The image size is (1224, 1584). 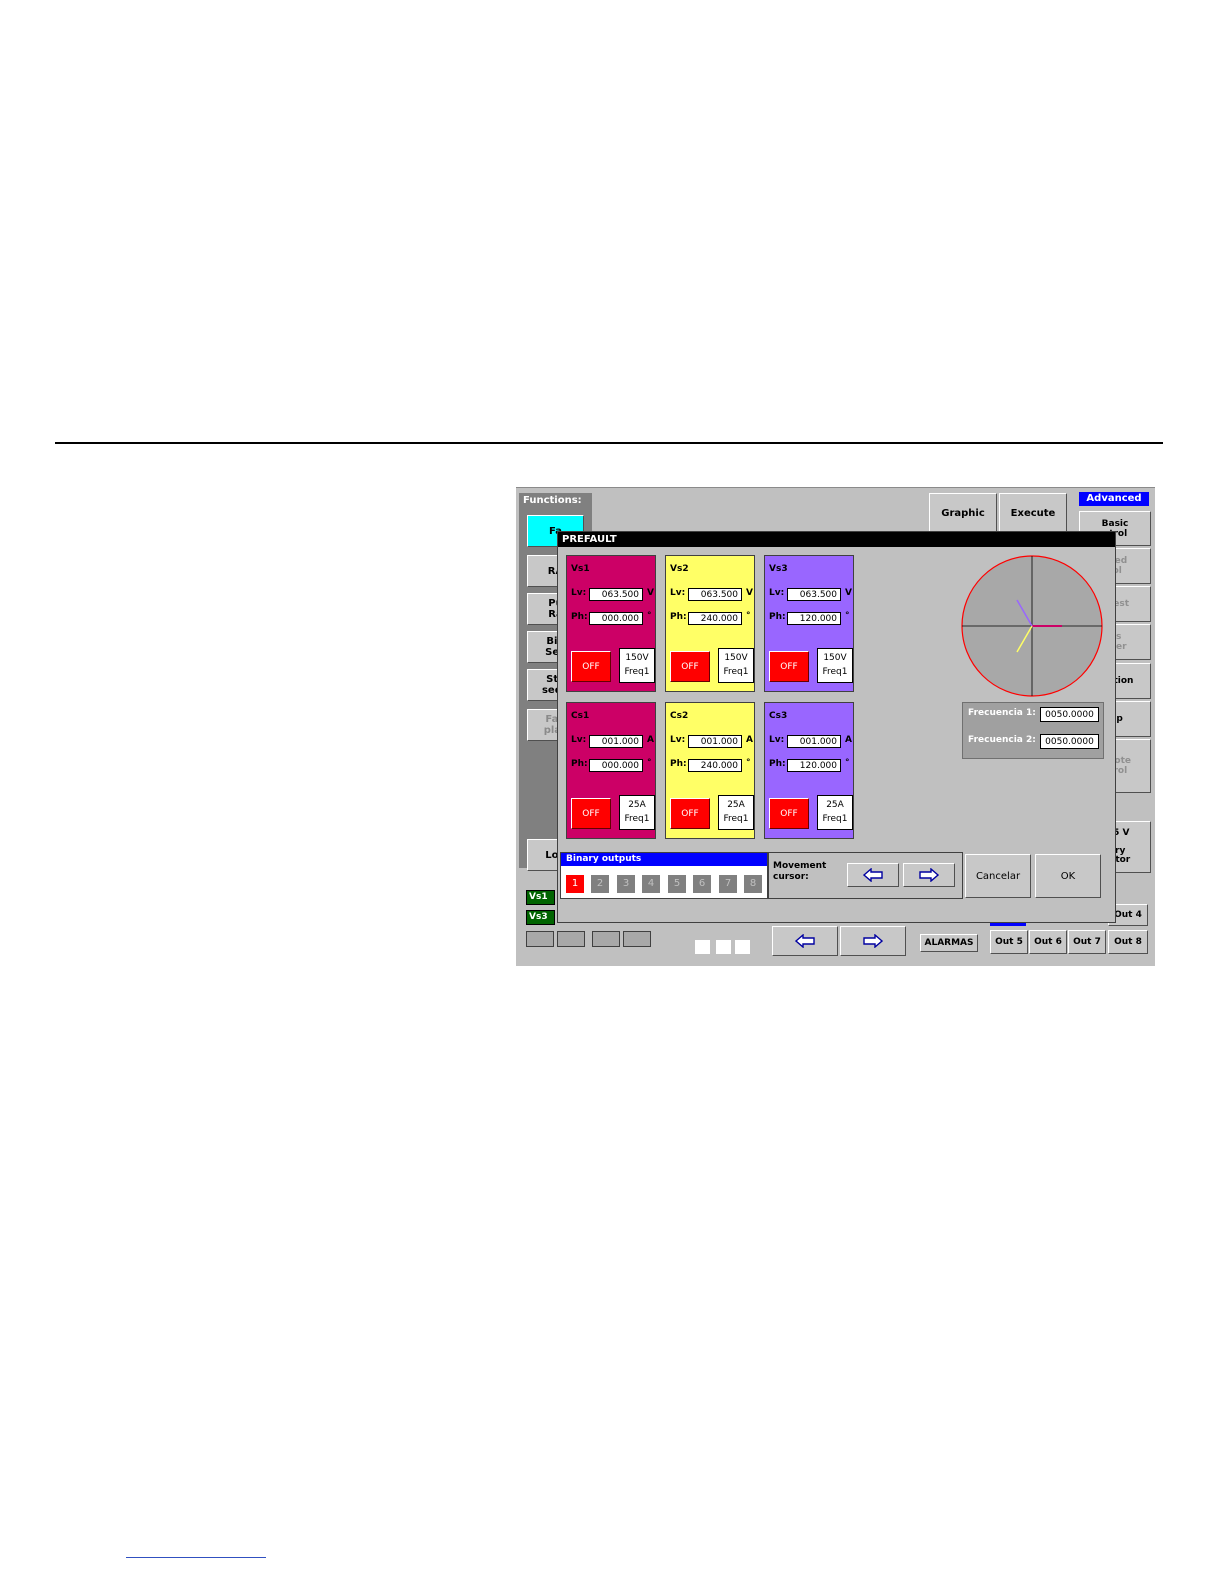 I want to click on lv-unit: V, so click(x=650, y=593).